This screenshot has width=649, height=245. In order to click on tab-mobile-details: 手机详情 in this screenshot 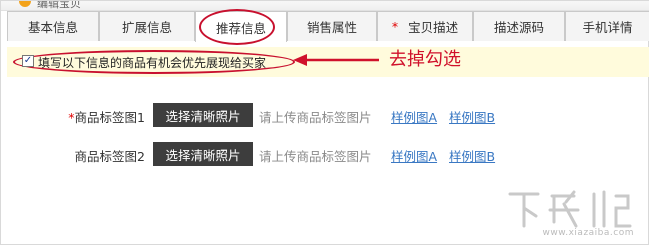, I will do `click(607, 26)`.